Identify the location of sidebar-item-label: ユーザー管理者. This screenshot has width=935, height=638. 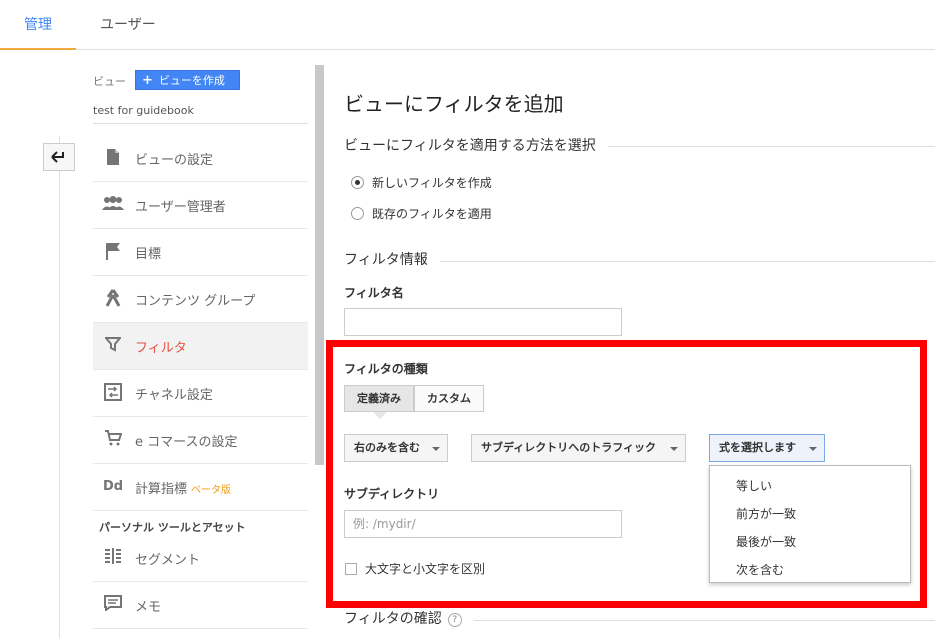
(180, 207).